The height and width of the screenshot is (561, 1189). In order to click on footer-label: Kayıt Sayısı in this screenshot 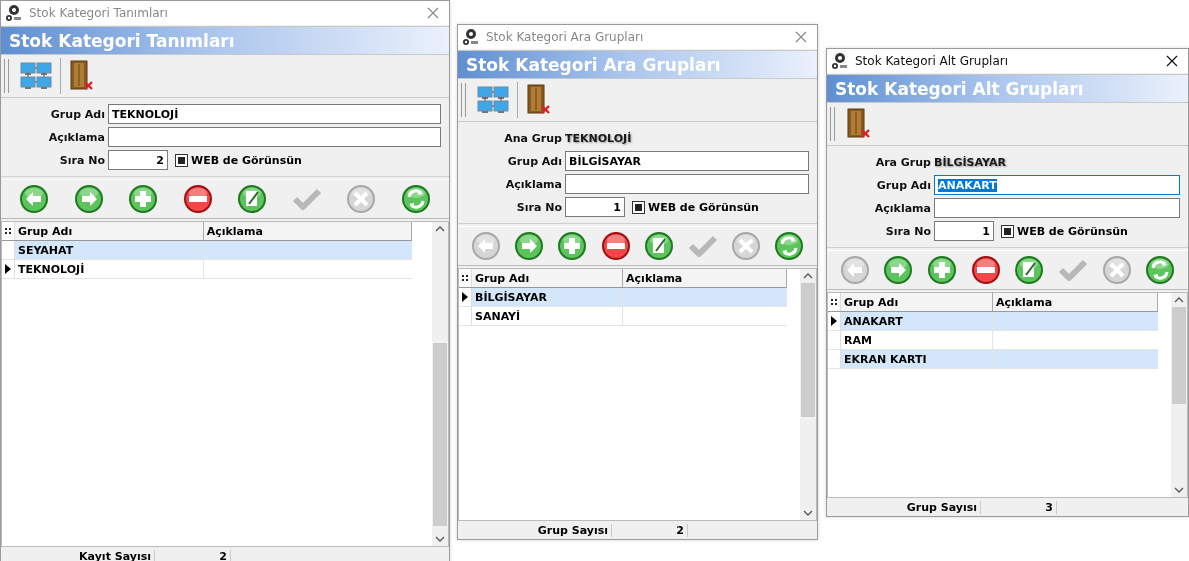, I will do `click(78, 555)`.